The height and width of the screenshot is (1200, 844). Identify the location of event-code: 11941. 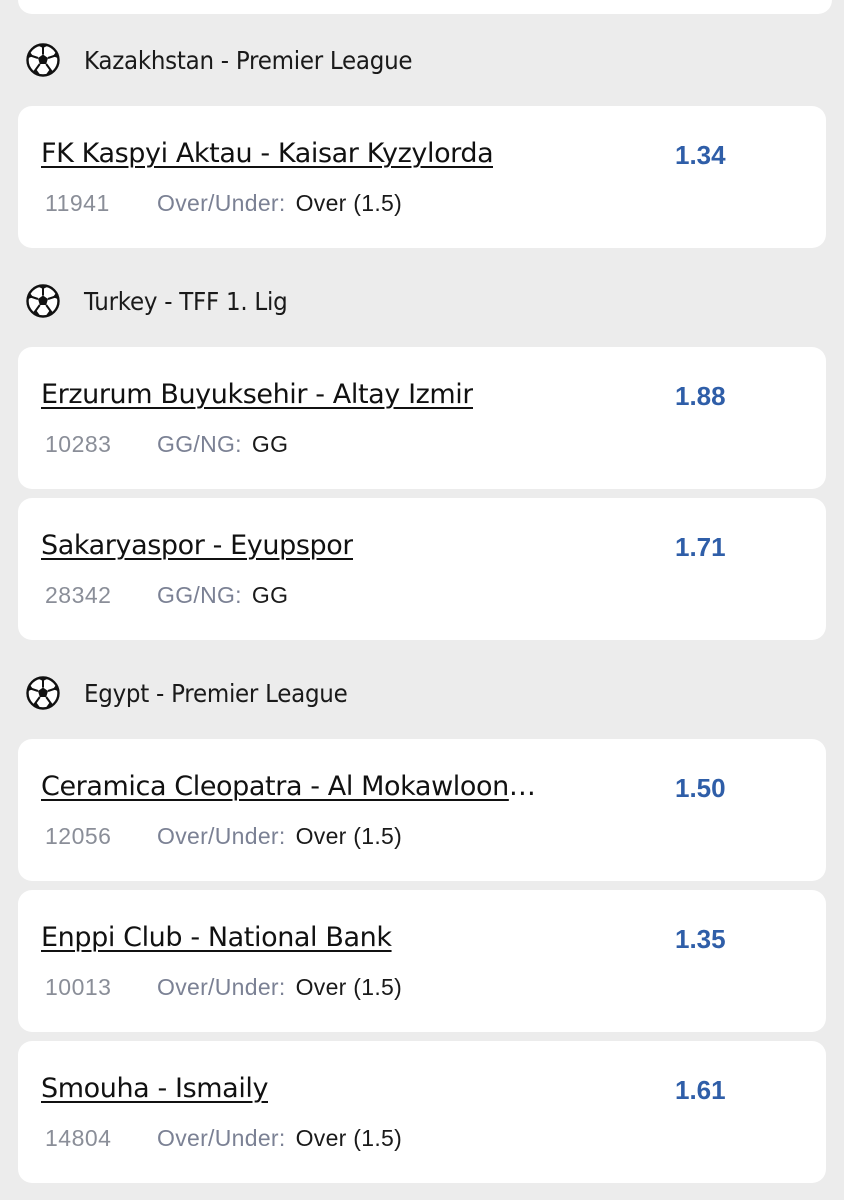
(77, 203).